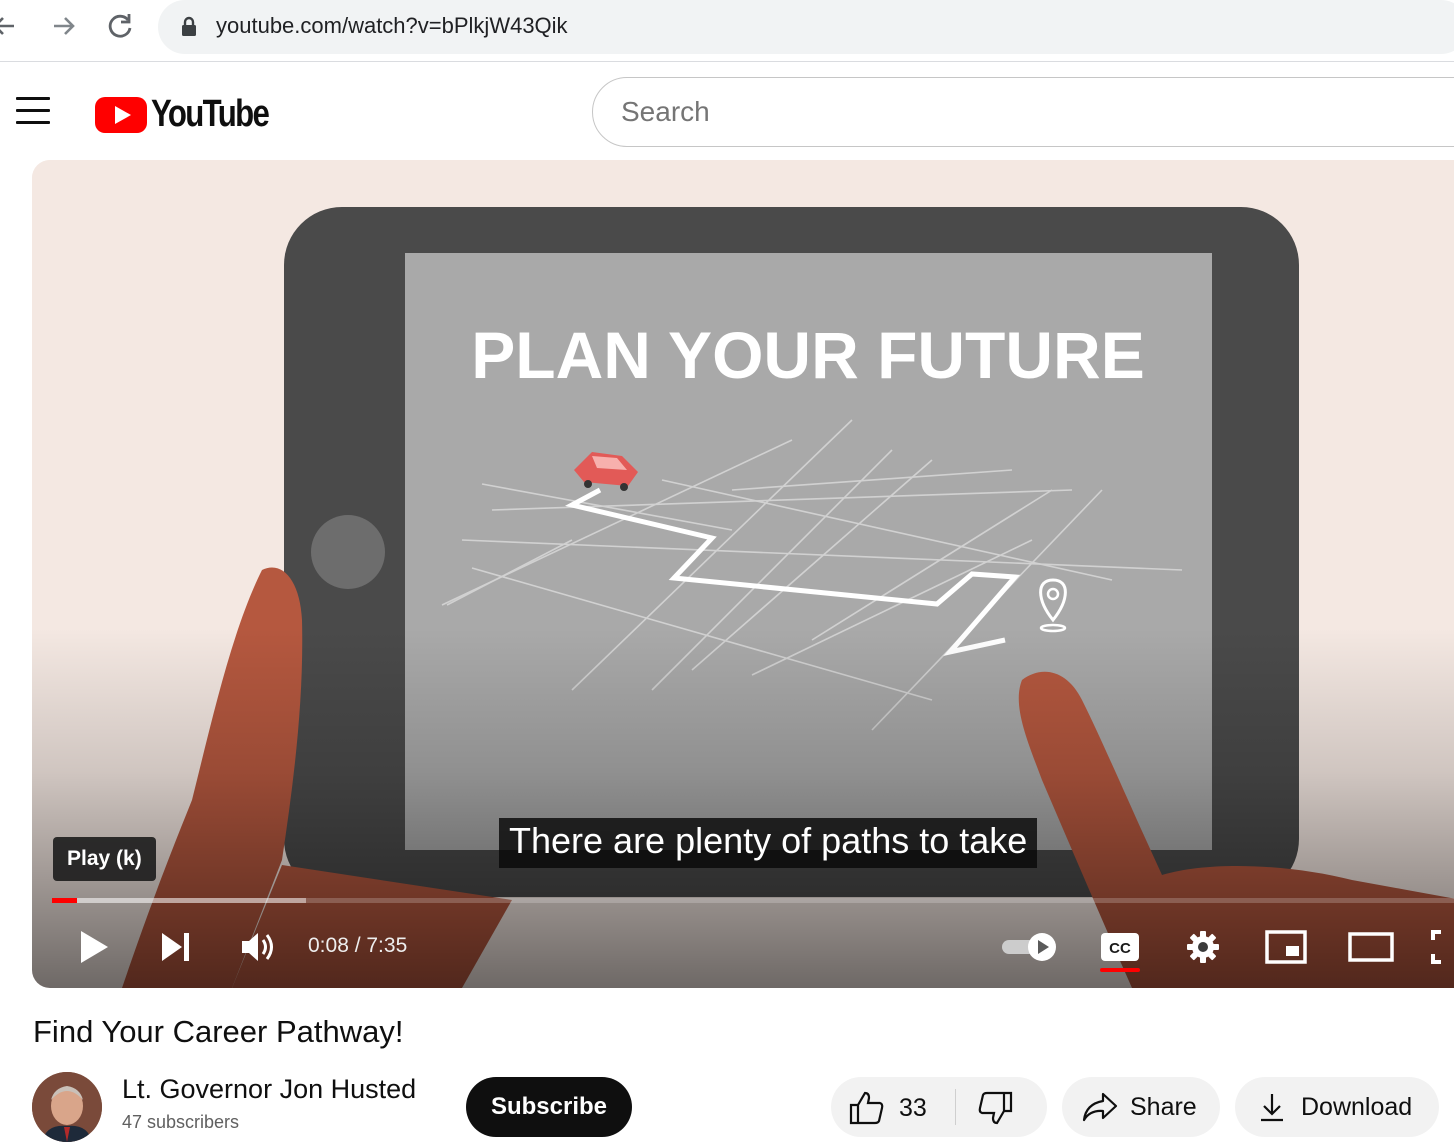  Describe the element at coordinates (866, 1108) in the screenshot. I see `thumbs-up-icon` at that location.